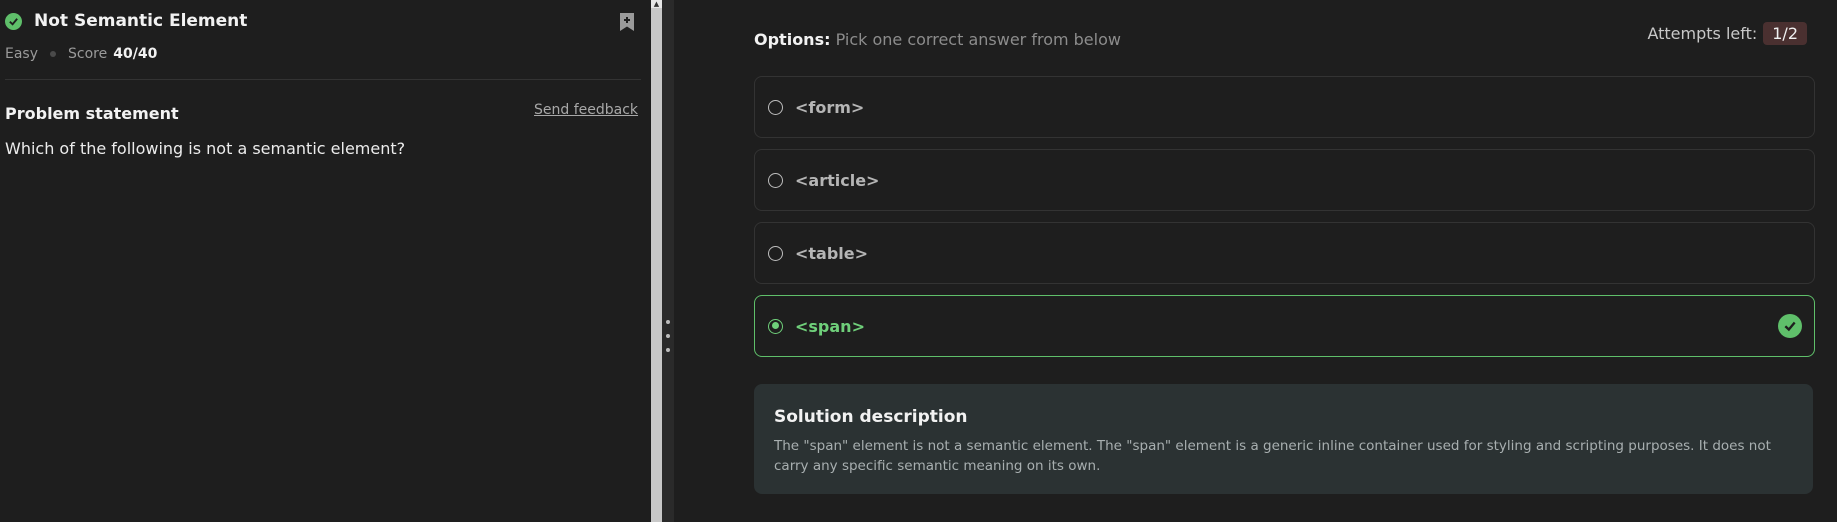  I want to click on problem-title: Not Semantic Element, so click(141, 21).